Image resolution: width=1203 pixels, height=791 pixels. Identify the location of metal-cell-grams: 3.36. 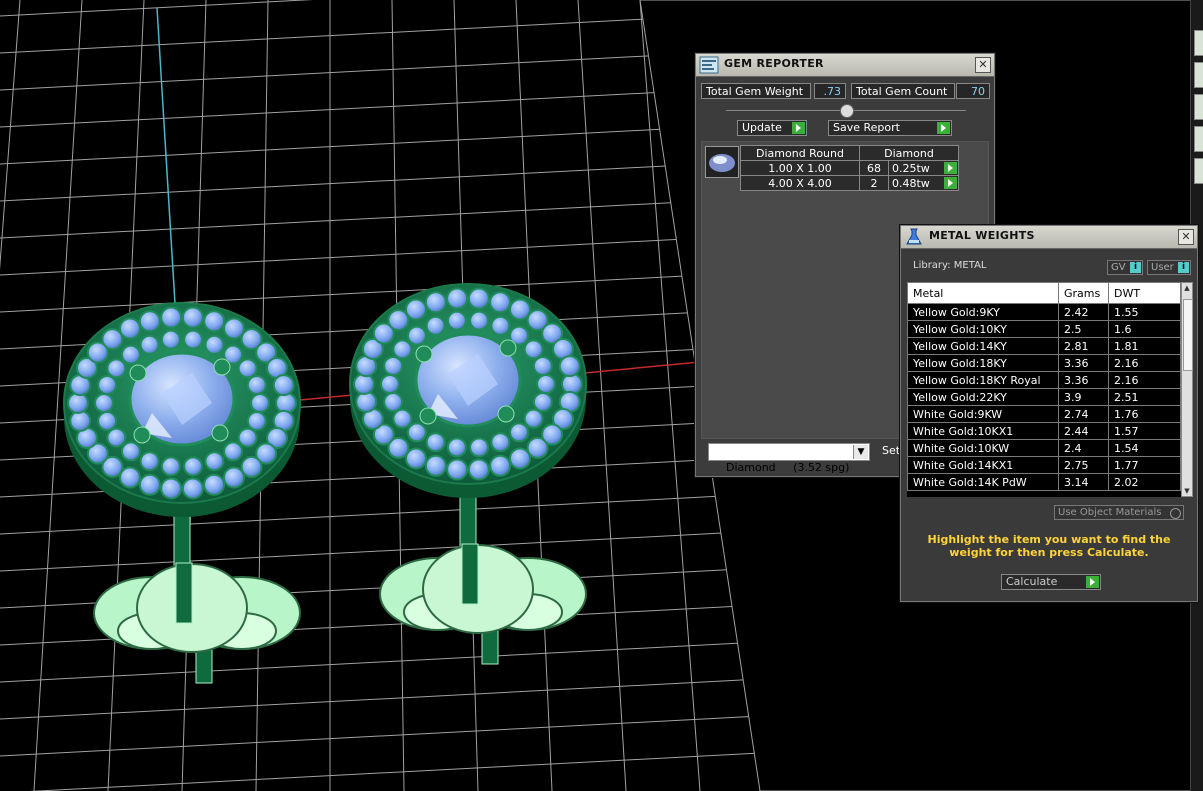
(1083, 363).